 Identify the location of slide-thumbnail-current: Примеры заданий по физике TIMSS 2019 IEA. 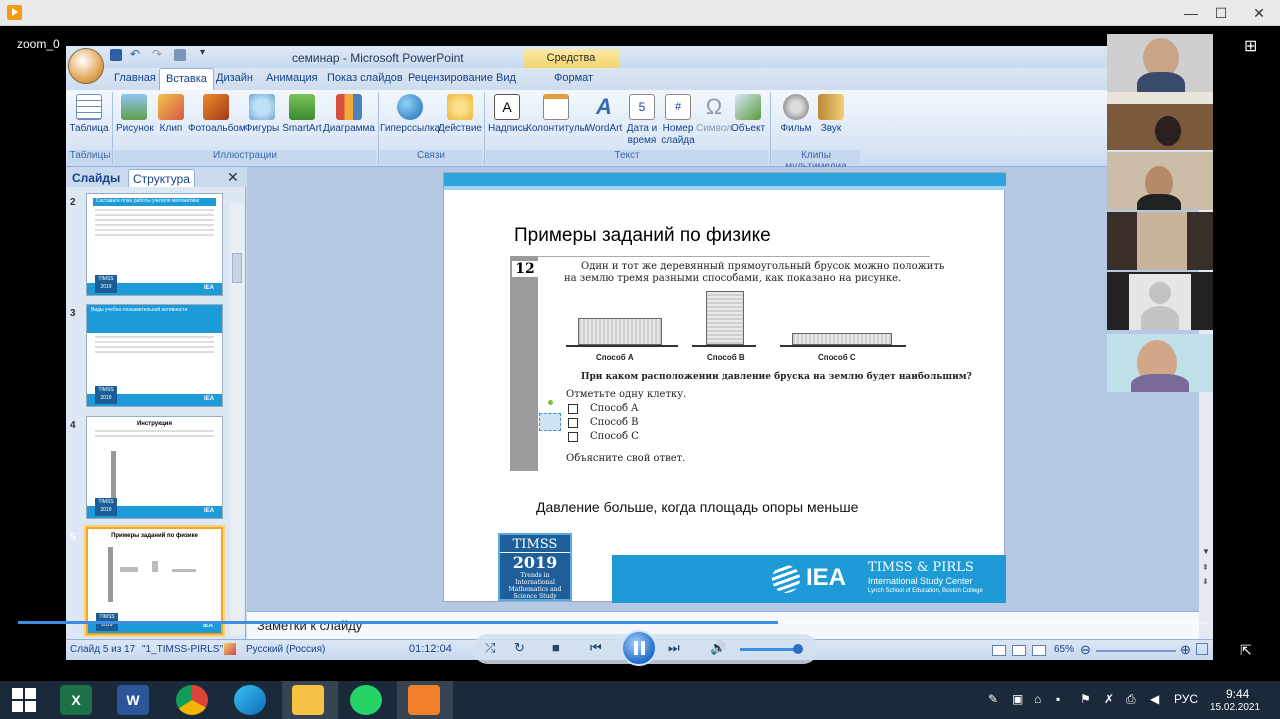
(154, 581).